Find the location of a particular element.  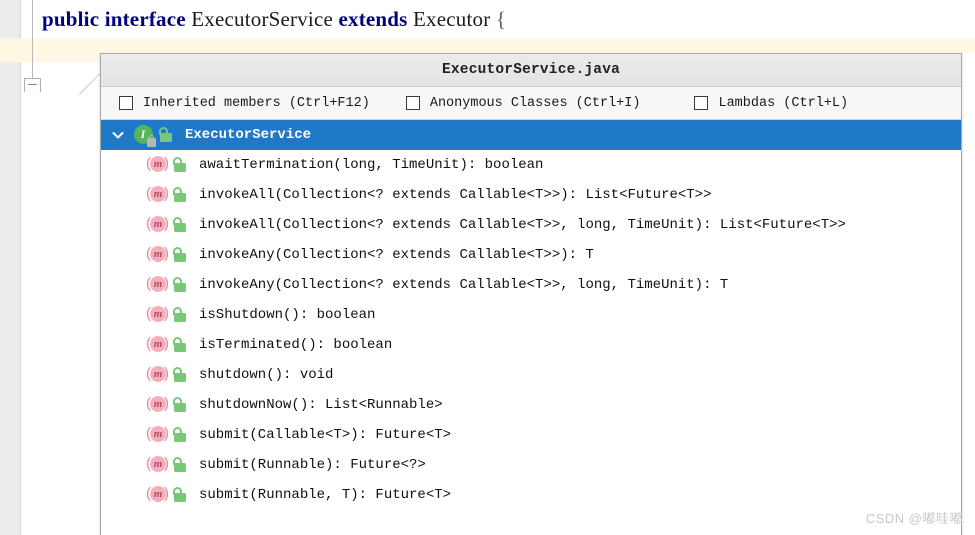

tree-row-label: isTerminated(): boolean is located at coordinates (296, 345).